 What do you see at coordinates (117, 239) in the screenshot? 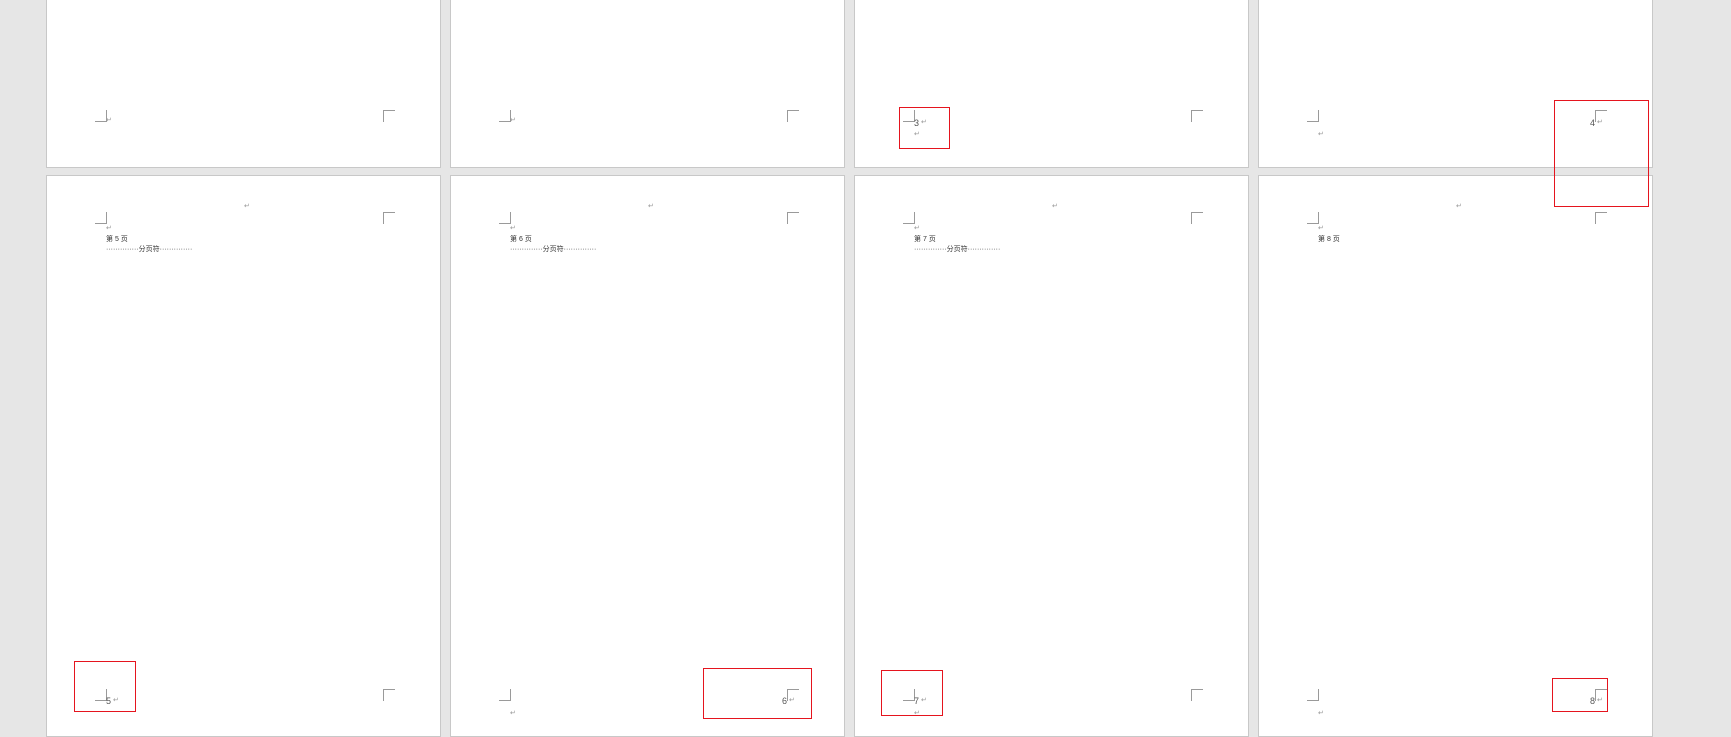
I see `page-heading: 第 5 页` at bounding box center [117, 239].